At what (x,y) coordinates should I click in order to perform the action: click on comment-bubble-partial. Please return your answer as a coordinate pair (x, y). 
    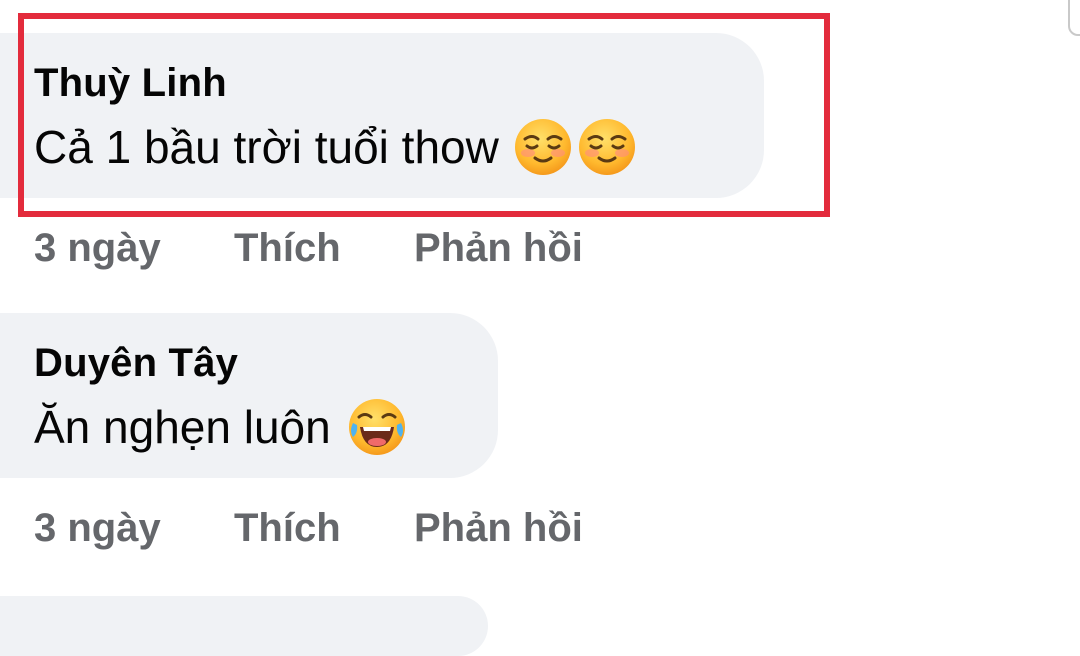
    Looking at the image, I should click on (244, 626).